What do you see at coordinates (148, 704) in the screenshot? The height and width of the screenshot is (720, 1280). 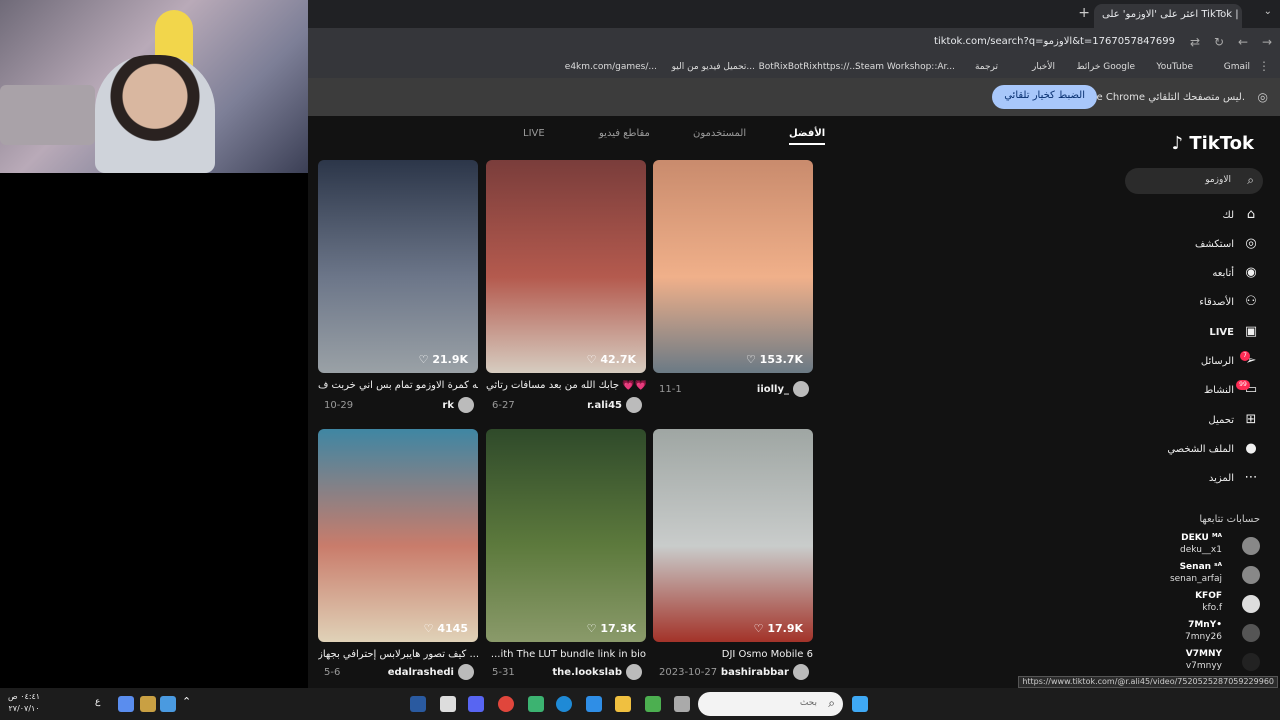 I see `onedrive-icon` at bounding box center [148, 704].